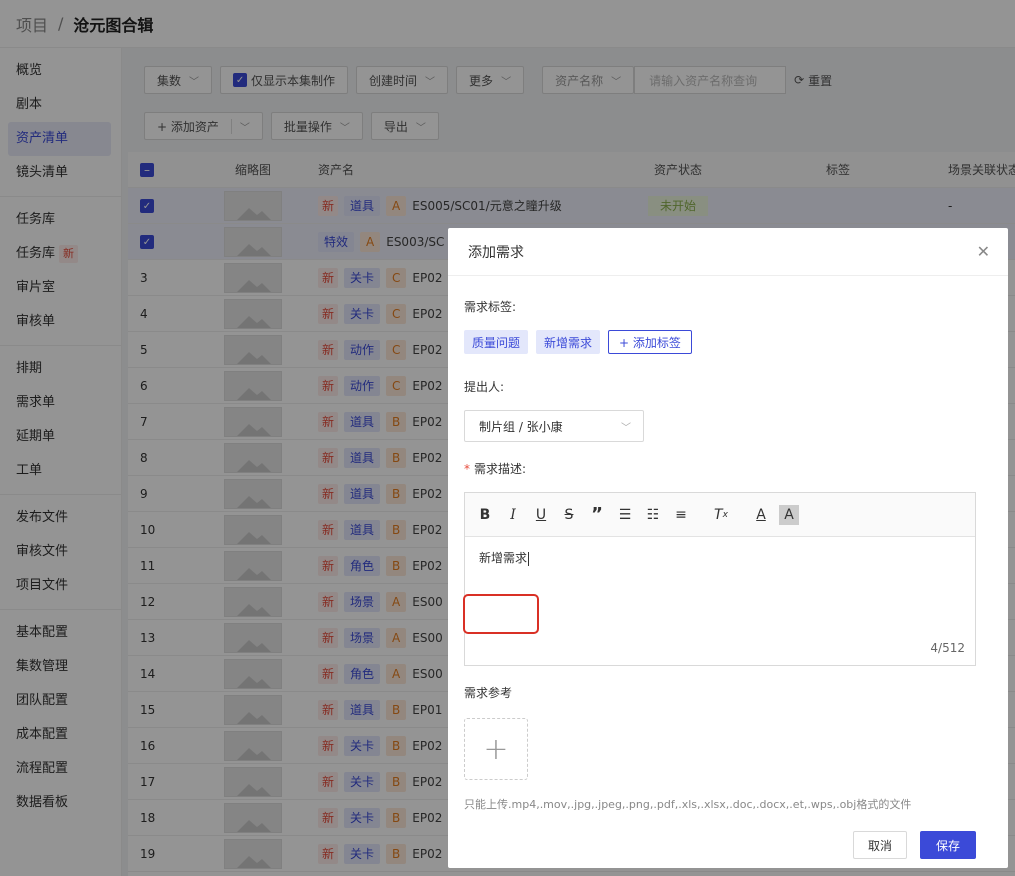 The height and width of the screenshot is (876, 1015). I want to click on description-textarea: 新增需求, so click(720, 557).